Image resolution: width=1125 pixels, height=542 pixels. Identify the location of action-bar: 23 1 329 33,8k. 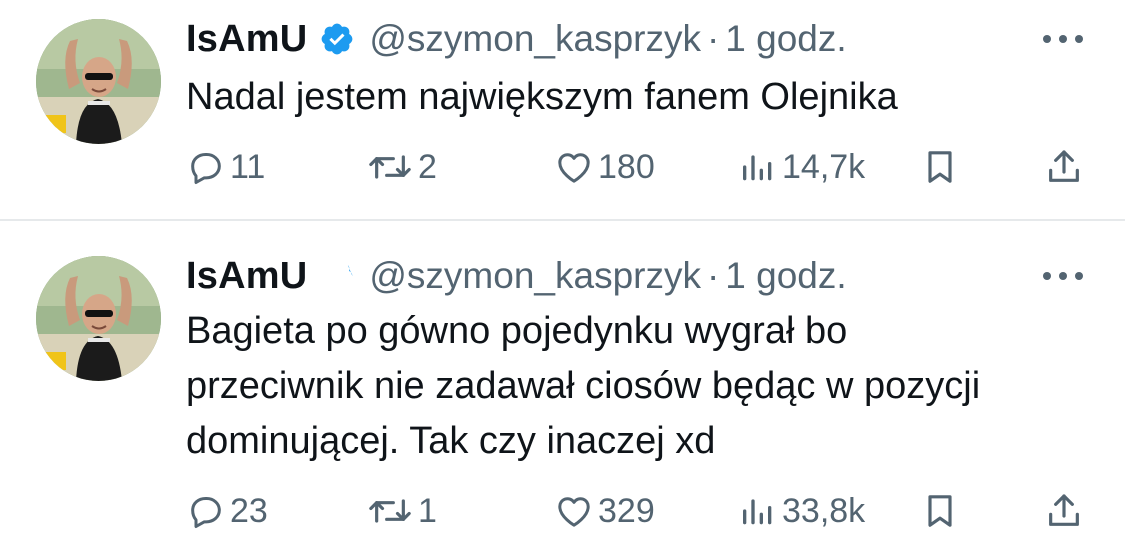
(562, 511).